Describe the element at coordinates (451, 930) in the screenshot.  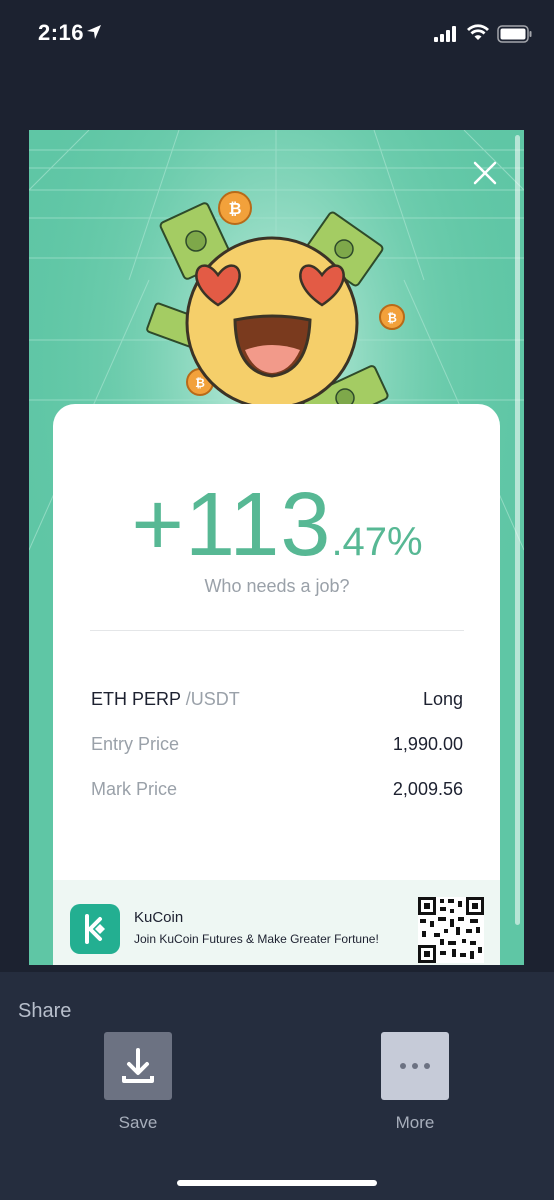
I see `qr-code-icon` at that location.